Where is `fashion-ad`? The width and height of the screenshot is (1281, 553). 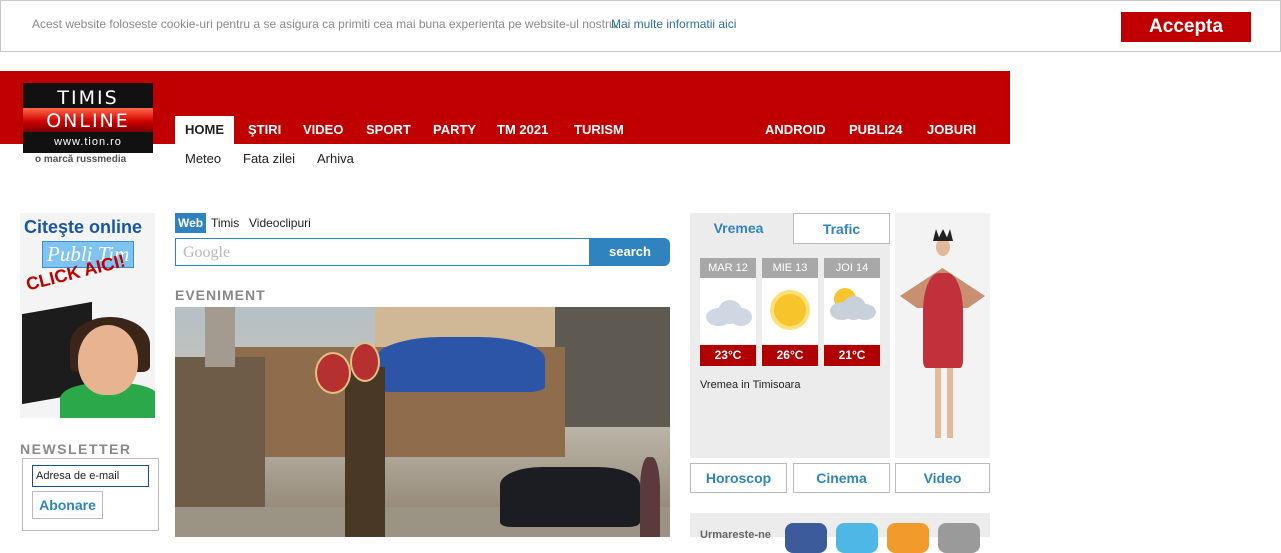
fashion-ad is located at coordinates (942, 335).